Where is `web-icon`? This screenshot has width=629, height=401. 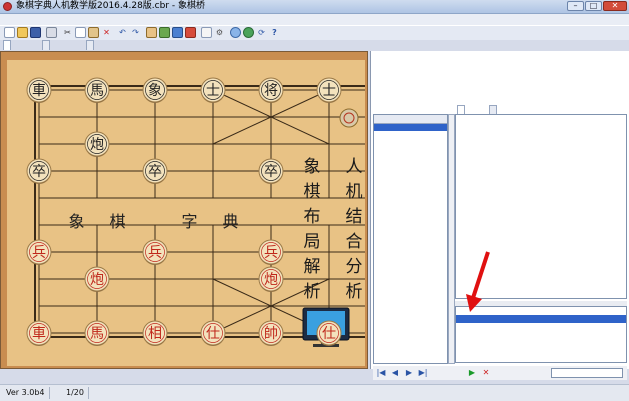 web-icon is located at coordinates (248, 32).